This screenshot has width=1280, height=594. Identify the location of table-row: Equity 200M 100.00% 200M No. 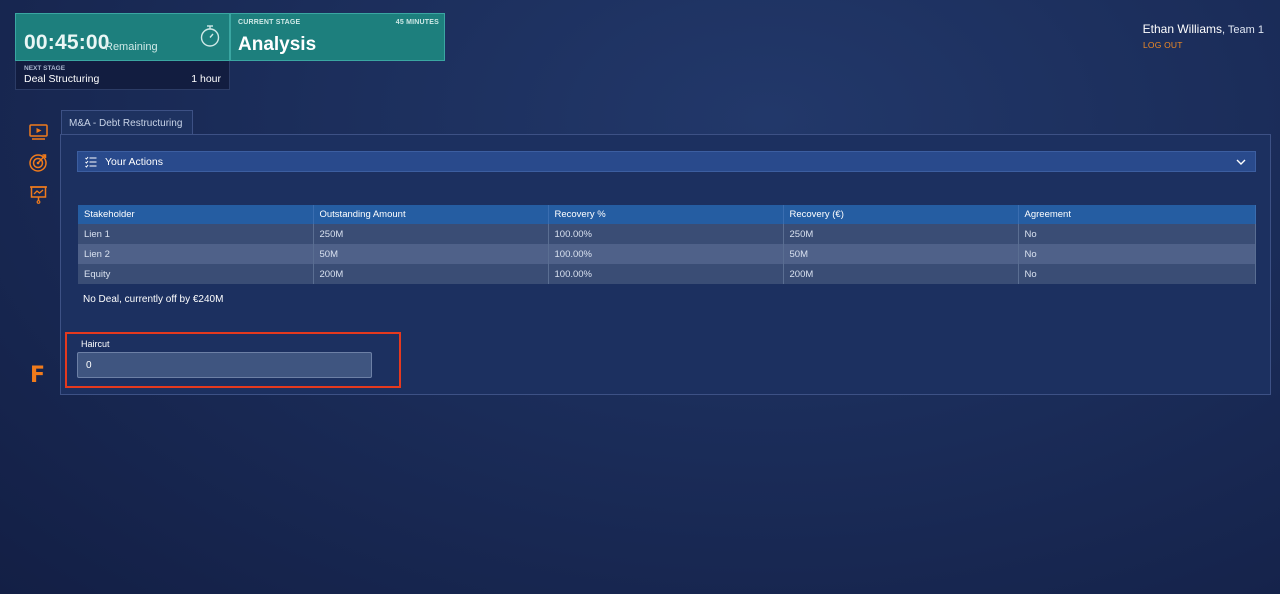
(667, 274).